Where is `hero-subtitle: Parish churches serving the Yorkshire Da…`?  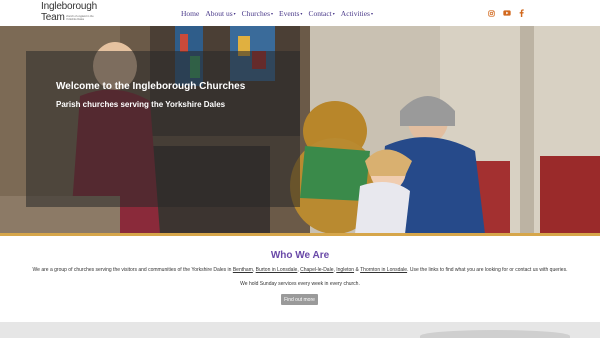
hero-subtitle: Parish churches serving the Yorkshire Da… is located at coordinates (141, 104).